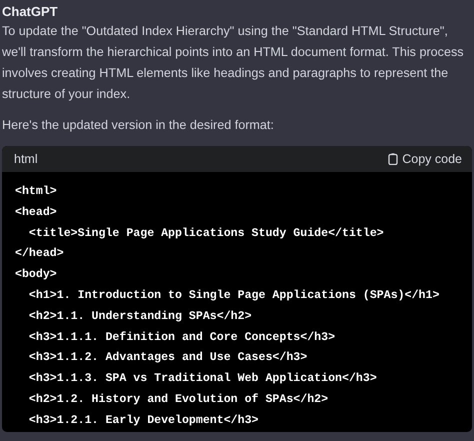  Describe the element at coordinates (138, 125) in the screenshot. I see `message-paragraph: Here's the updated version in the desired format:` at that location.